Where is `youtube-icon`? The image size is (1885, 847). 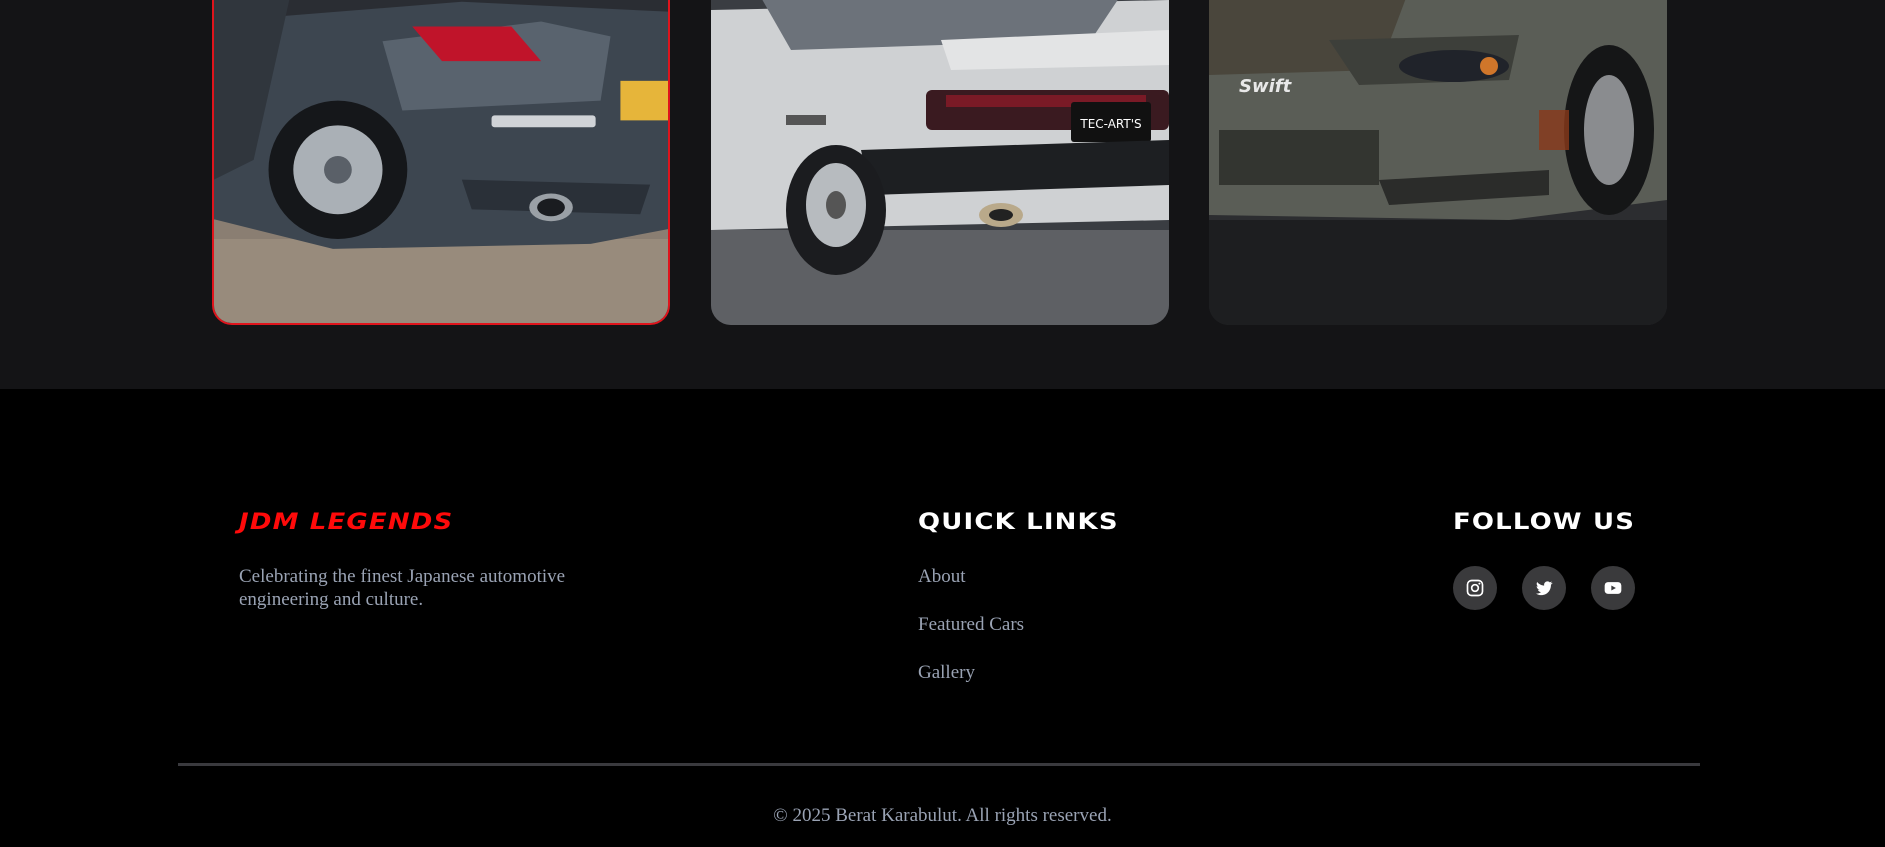
youtube-icon is located at coordinates (1613, 588).